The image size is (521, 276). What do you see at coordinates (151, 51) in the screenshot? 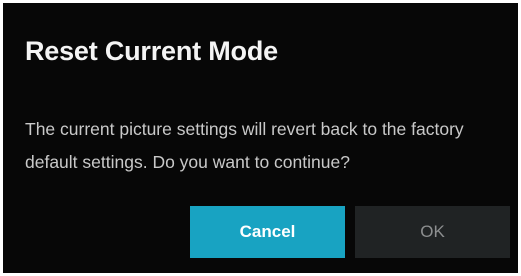
I see `dialog-title: Reset Current Mode` at bounding box center [151, 51].